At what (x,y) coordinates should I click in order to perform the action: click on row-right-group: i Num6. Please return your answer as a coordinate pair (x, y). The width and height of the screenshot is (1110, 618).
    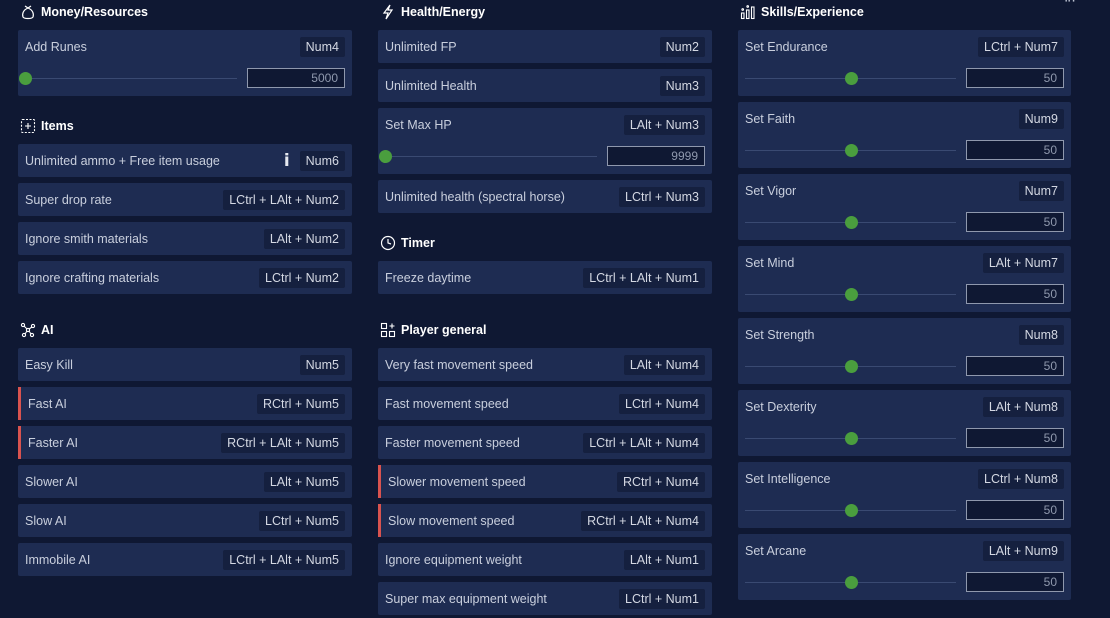
    Looking at the image, I should click on (314, 160).